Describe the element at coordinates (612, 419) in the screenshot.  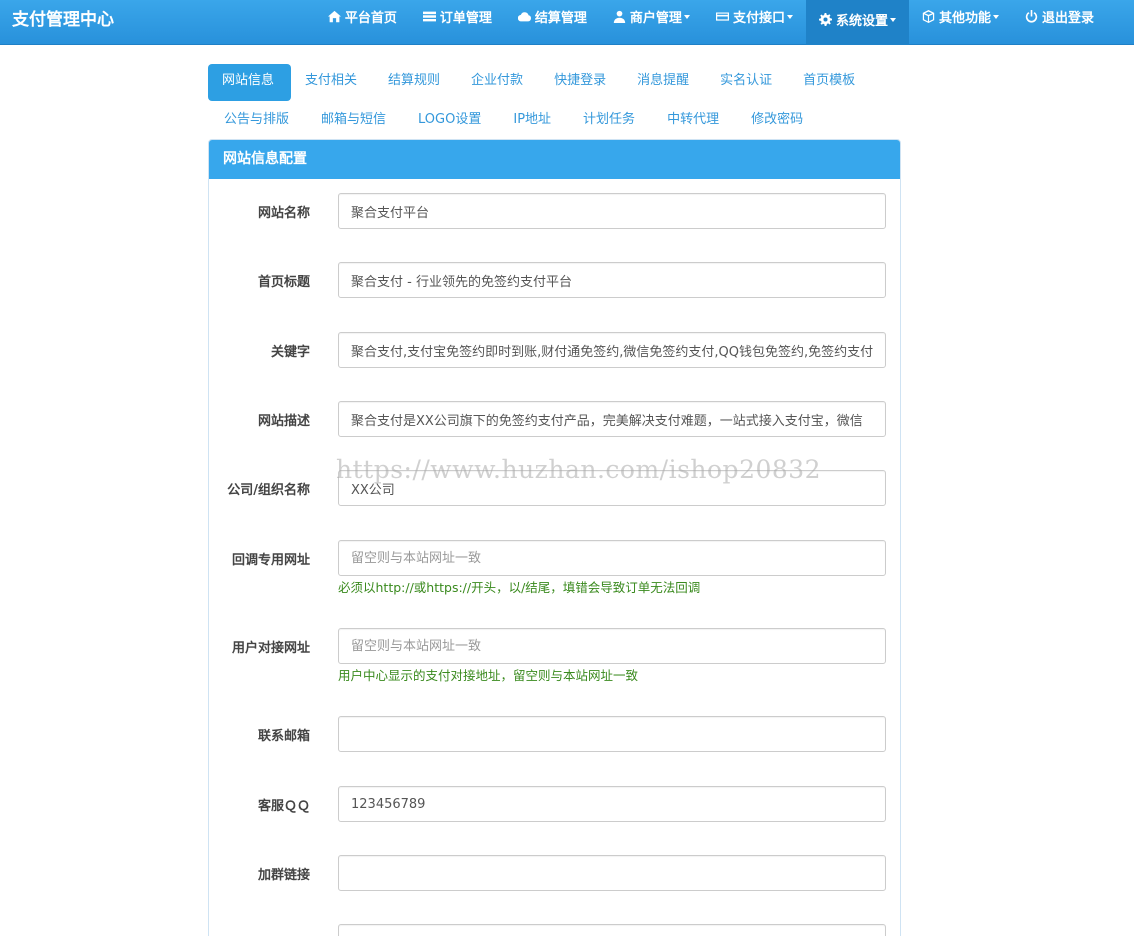
I see `description-input` at that location.